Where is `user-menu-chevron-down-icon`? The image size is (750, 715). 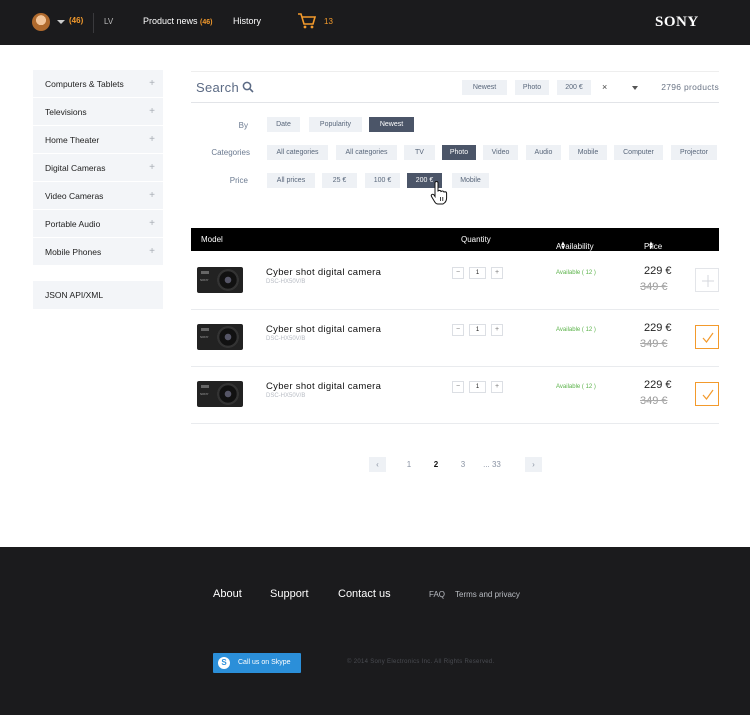 user-menu-chevron-down-icon is located at coordinates (61, 22).